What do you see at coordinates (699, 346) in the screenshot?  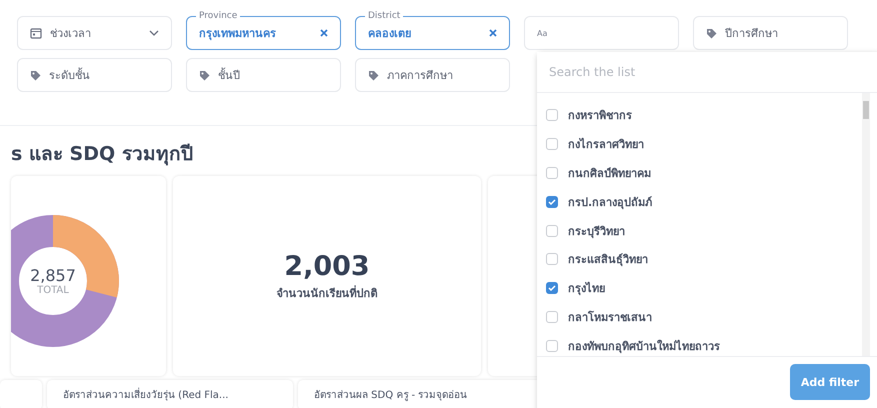 I see `list-option: กองทัพบกอุทิศบ้านใหม่ไทยถาวร` at bounding box center [699, 346].